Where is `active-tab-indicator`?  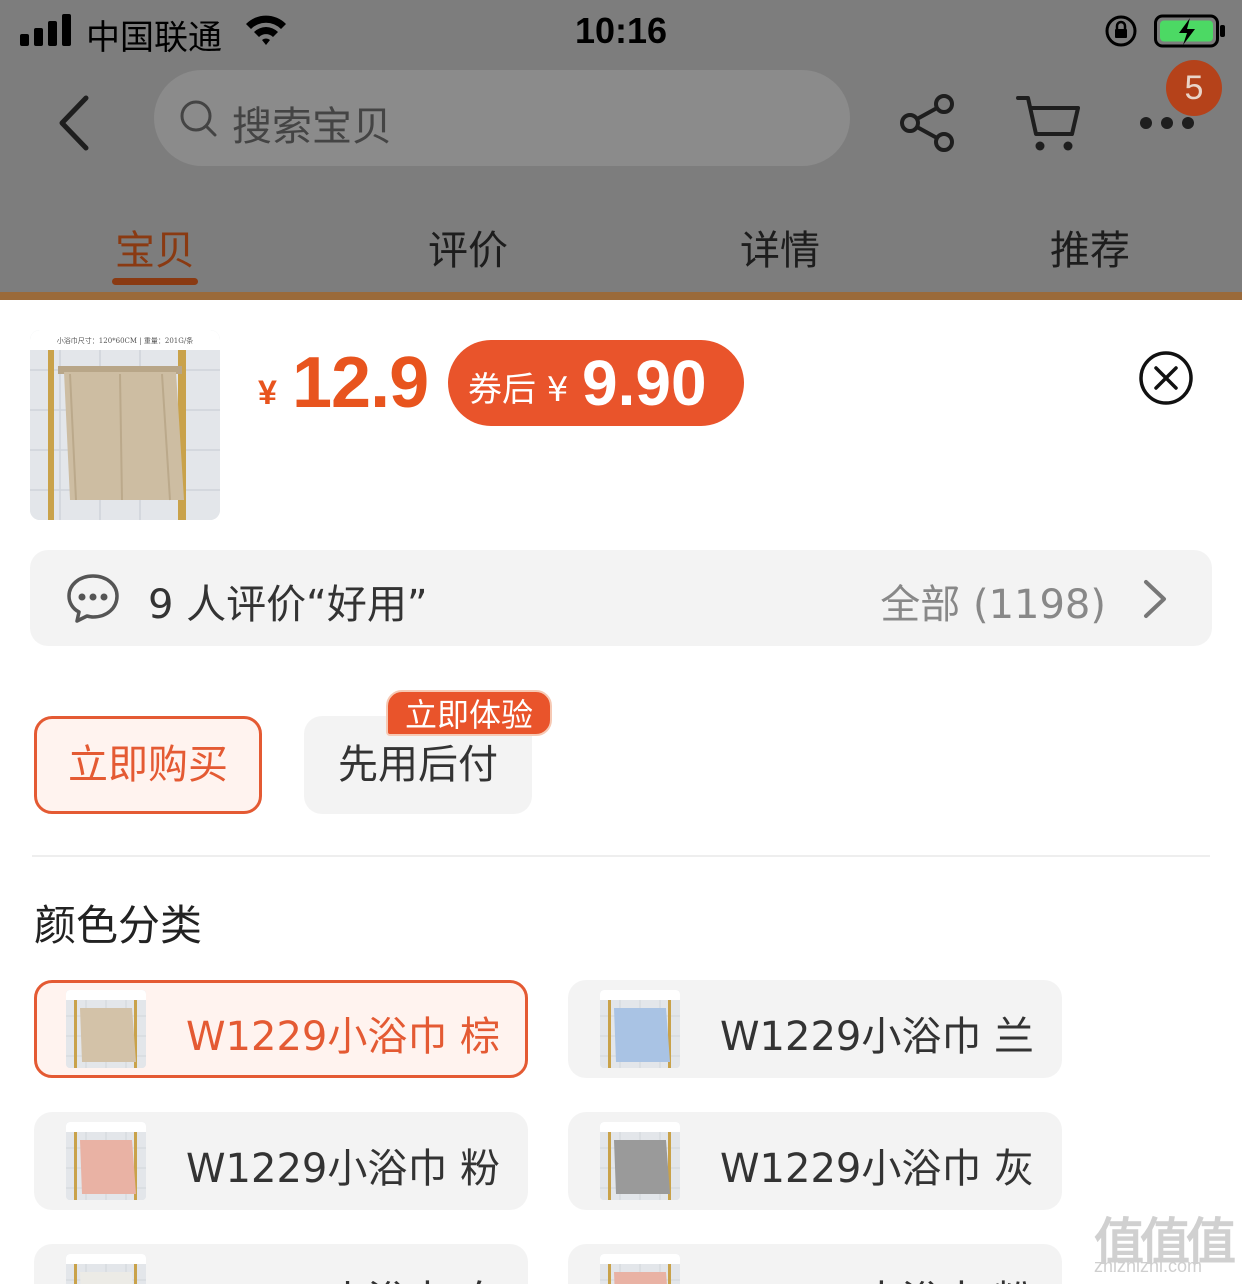
active-tab-indicator is located at coordinates (155, 281).